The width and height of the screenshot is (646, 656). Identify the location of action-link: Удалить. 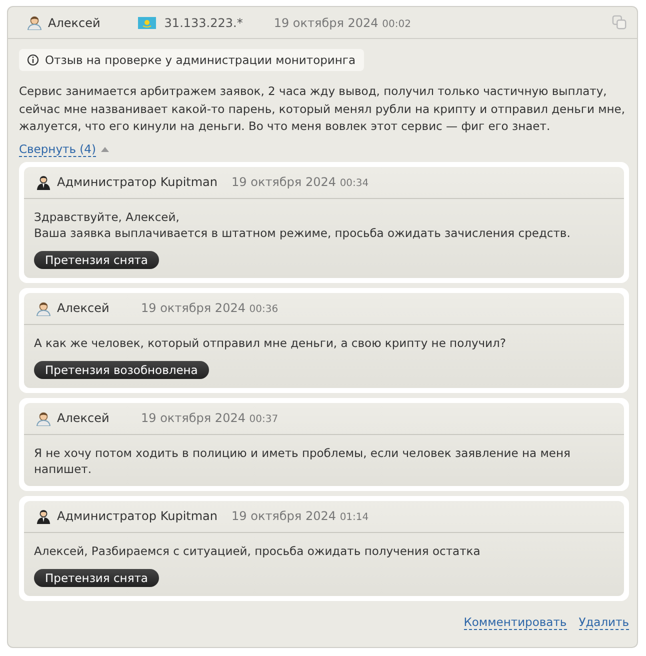
(603, 622).